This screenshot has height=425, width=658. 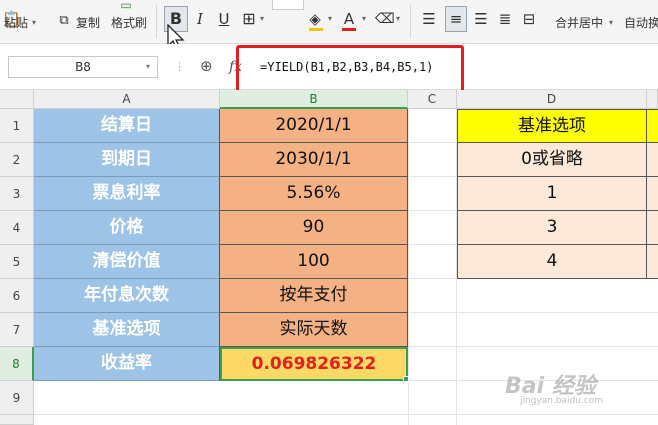 I want to click on row-header: 7, so click(x=17, y=330).